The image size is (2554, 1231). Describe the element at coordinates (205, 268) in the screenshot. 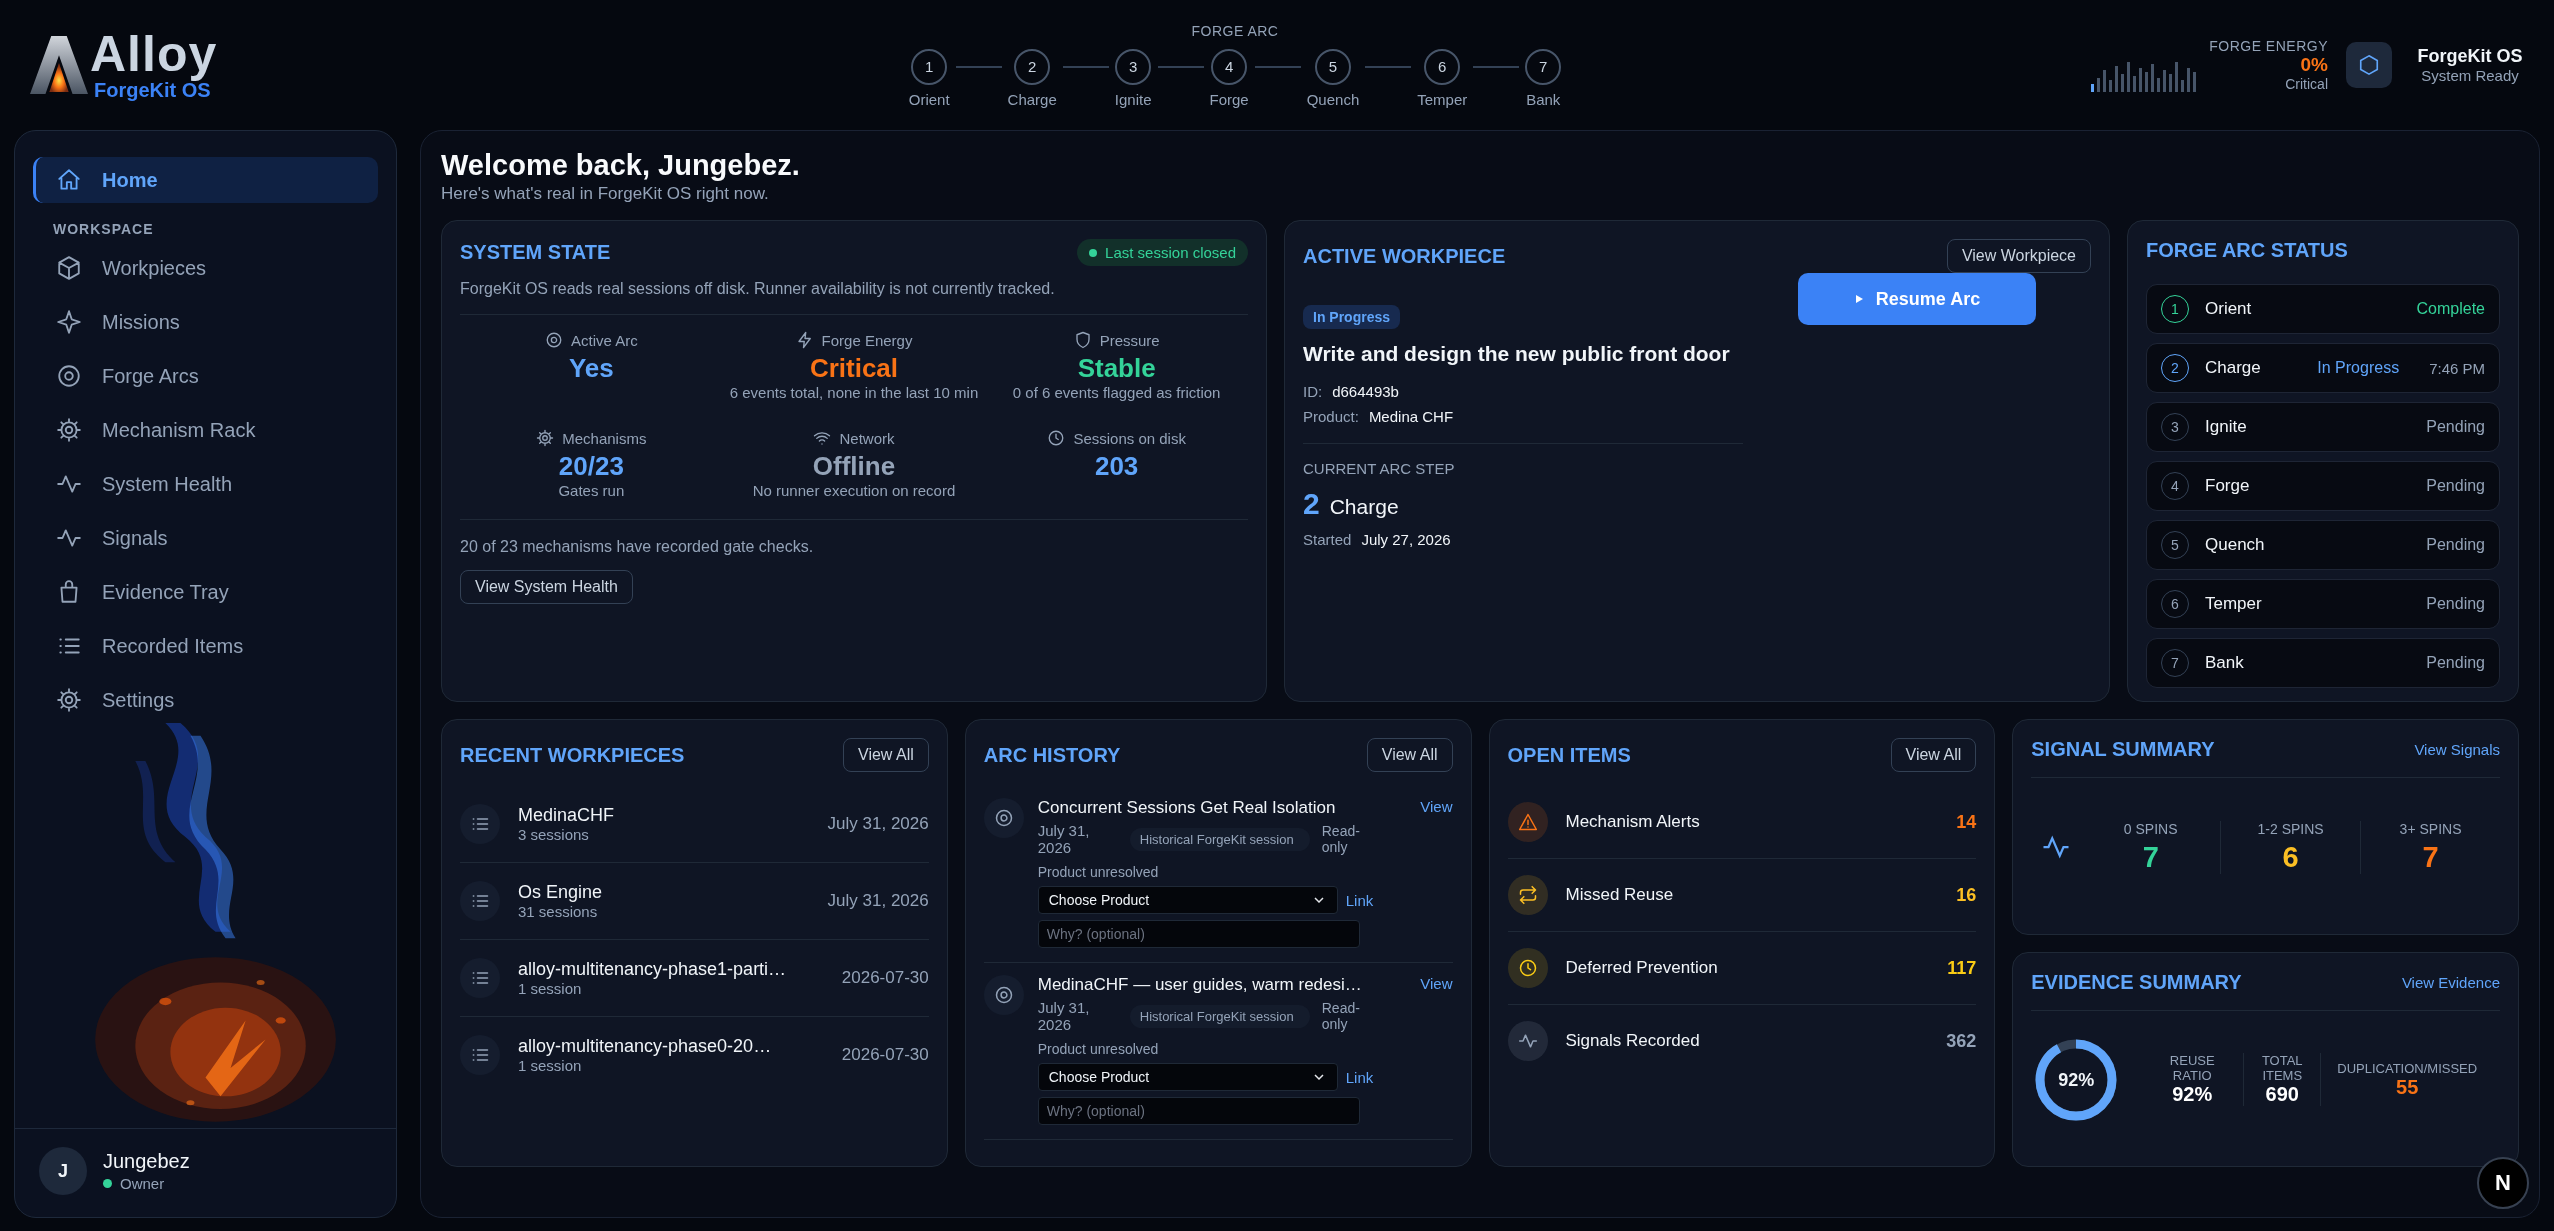

I see `nav-item: Workpieces` at that location.